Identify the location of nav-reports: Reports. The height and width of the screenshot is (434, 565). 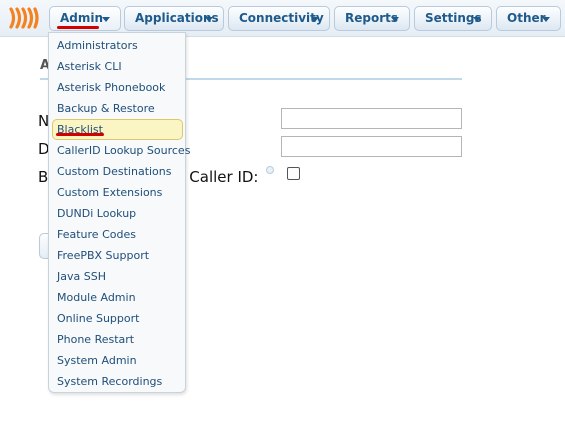
(372, 18).